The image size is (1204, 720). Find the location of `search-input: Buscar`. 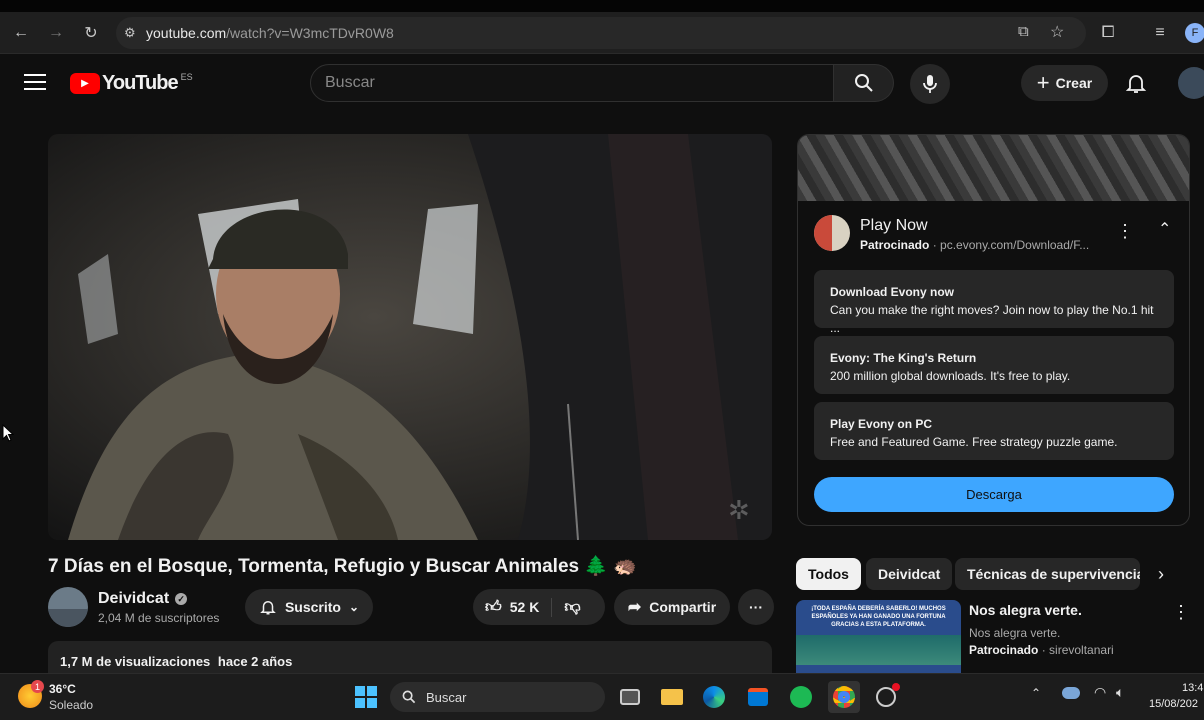

search-input: Buscar is located at coordinates (572, 83).